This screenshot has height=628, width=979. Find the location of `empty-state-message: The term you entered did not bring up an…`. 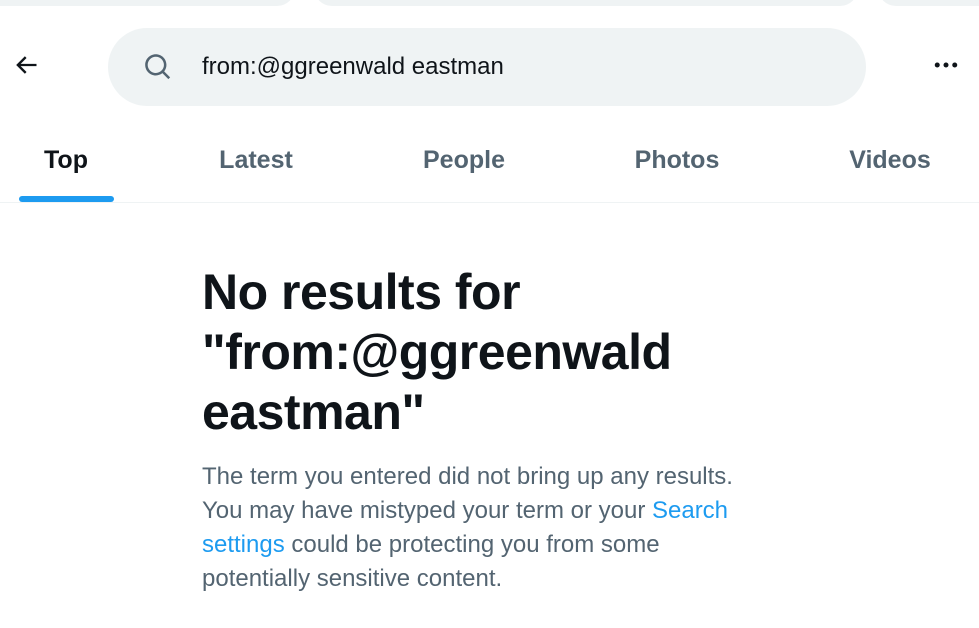

empty-state-message: The term you entered did not bring up an… is located at coordinates (482, 528).